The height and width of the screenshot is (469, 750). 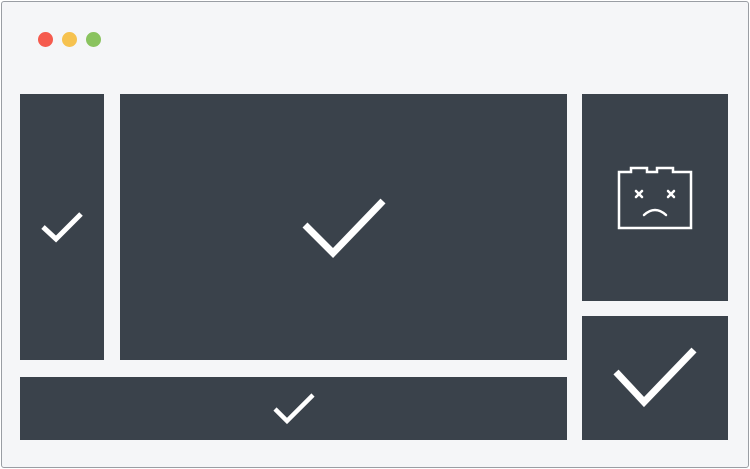 What do you see at coordinates (45, 39) in the screenshot?
I see `close-window-button` at bounding box center [45, 39].